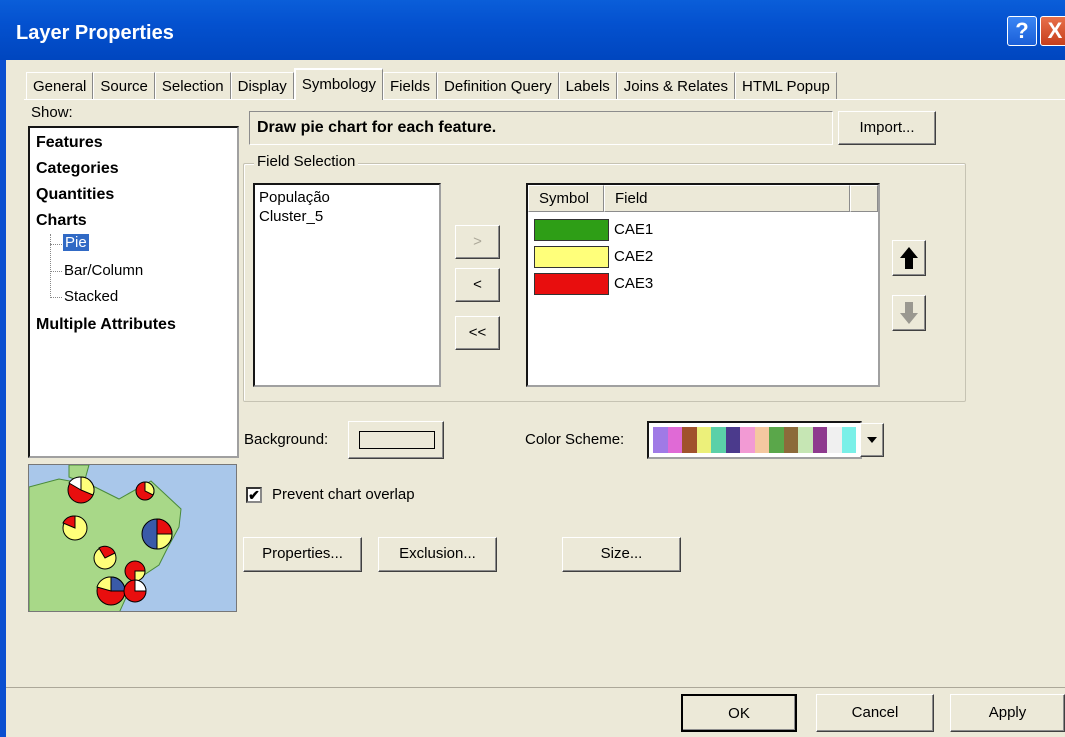 The width and height of the screenshot is (1065, 737). What do you see at coordinates (60, 86) in the screenshot?
I see `tab-general: General` at bounding box center [60, 86].